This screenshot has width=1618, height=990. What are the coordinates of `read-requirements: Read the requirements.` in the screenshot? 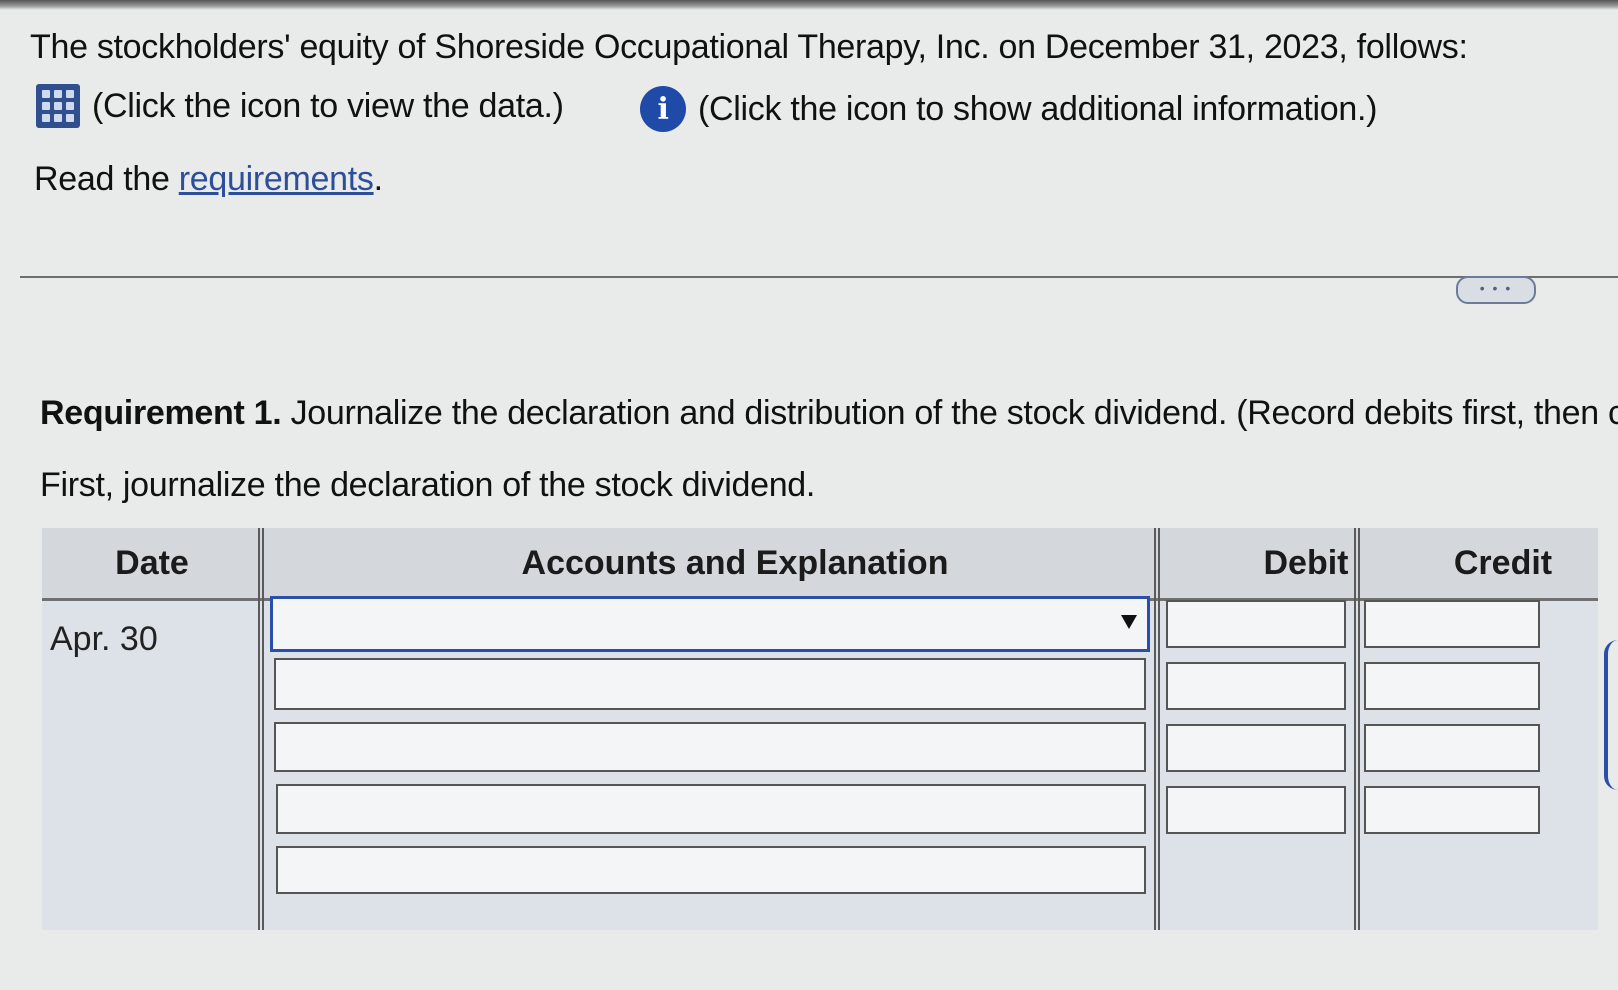 It's located at (208, 179).